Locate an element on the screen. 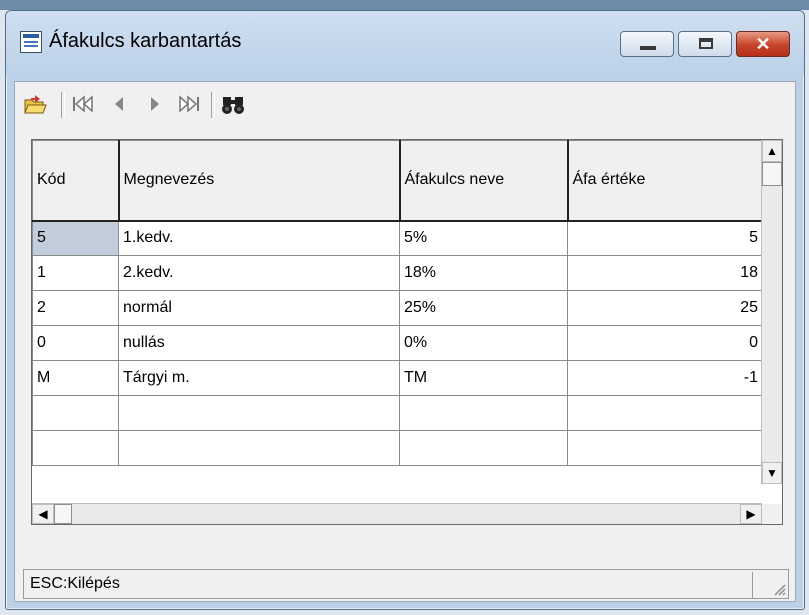  find-button is located at coordinates (233, 104).